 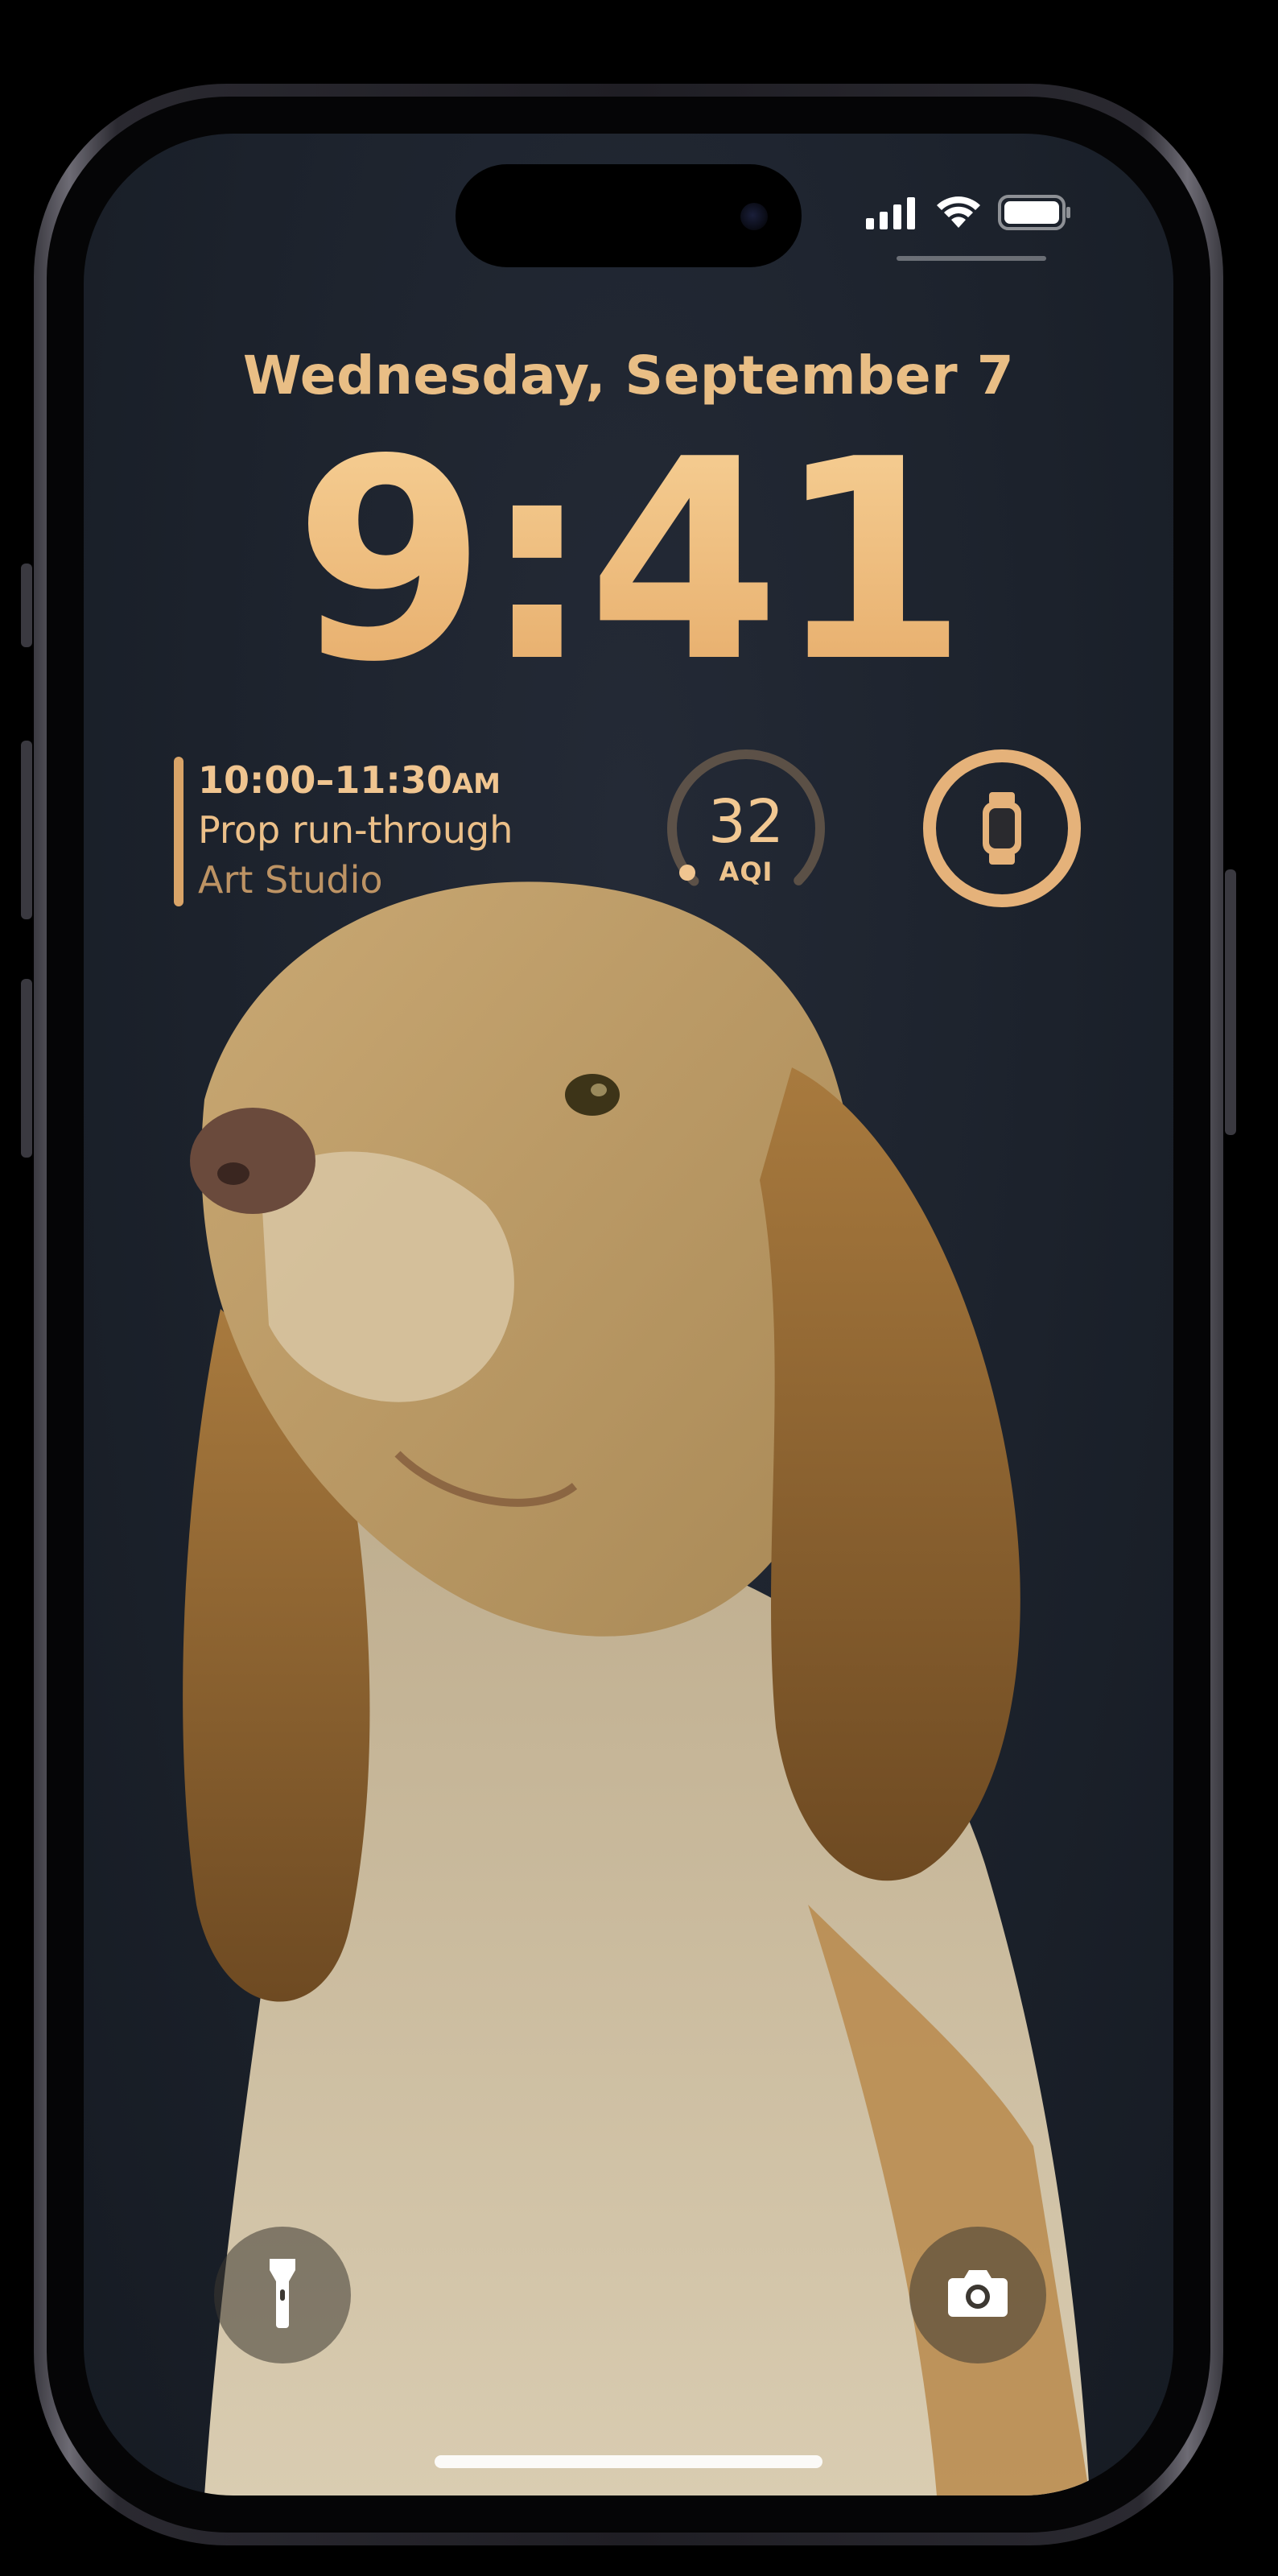 What do you see at coordinates (628, 376) in the screenshot?
I see `lock-screen-date: Wednesday, September 7` at bounding box center [628, 376].